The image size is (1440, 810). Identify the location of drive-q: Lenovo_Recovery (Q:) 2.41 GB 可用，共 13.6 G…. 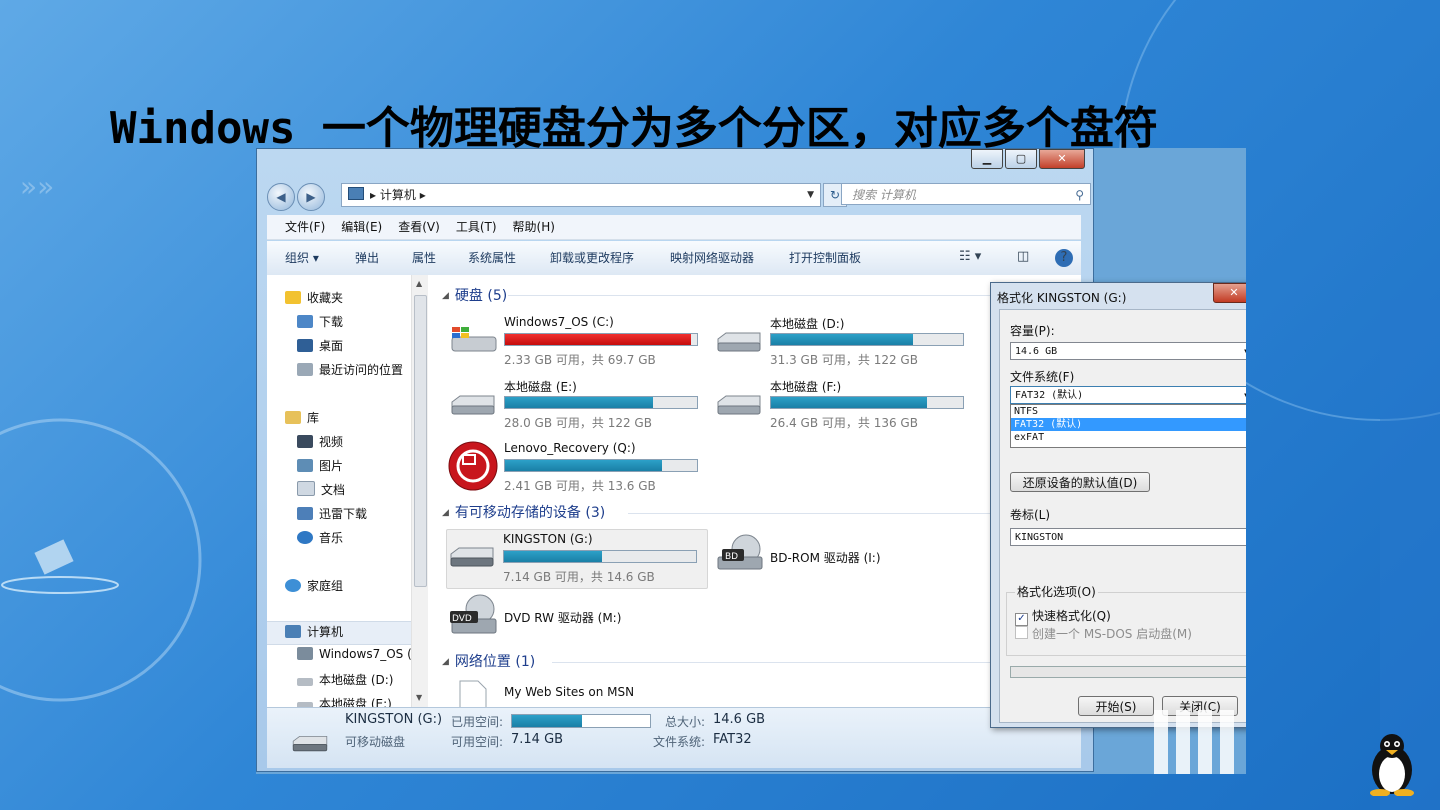
(573, 469).